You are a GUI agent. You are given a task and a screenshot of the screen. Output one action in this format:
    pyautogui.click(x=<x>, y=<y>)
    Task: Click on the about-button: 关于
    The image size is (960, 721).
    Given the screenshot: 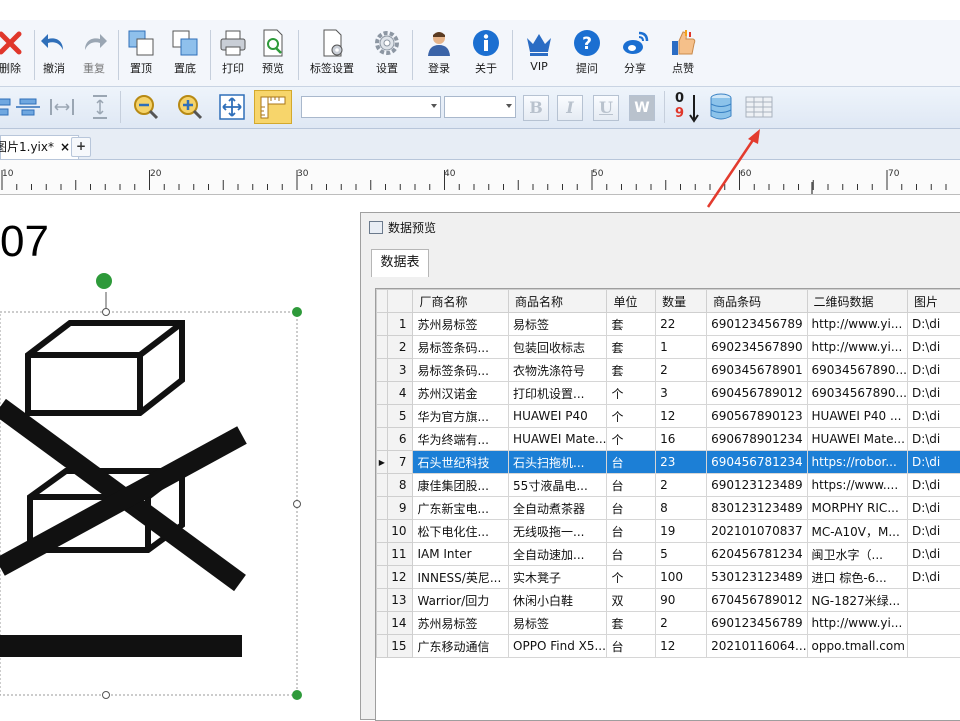 What is the action you would take?
    pyautogui.click(x=486, y=53)
    